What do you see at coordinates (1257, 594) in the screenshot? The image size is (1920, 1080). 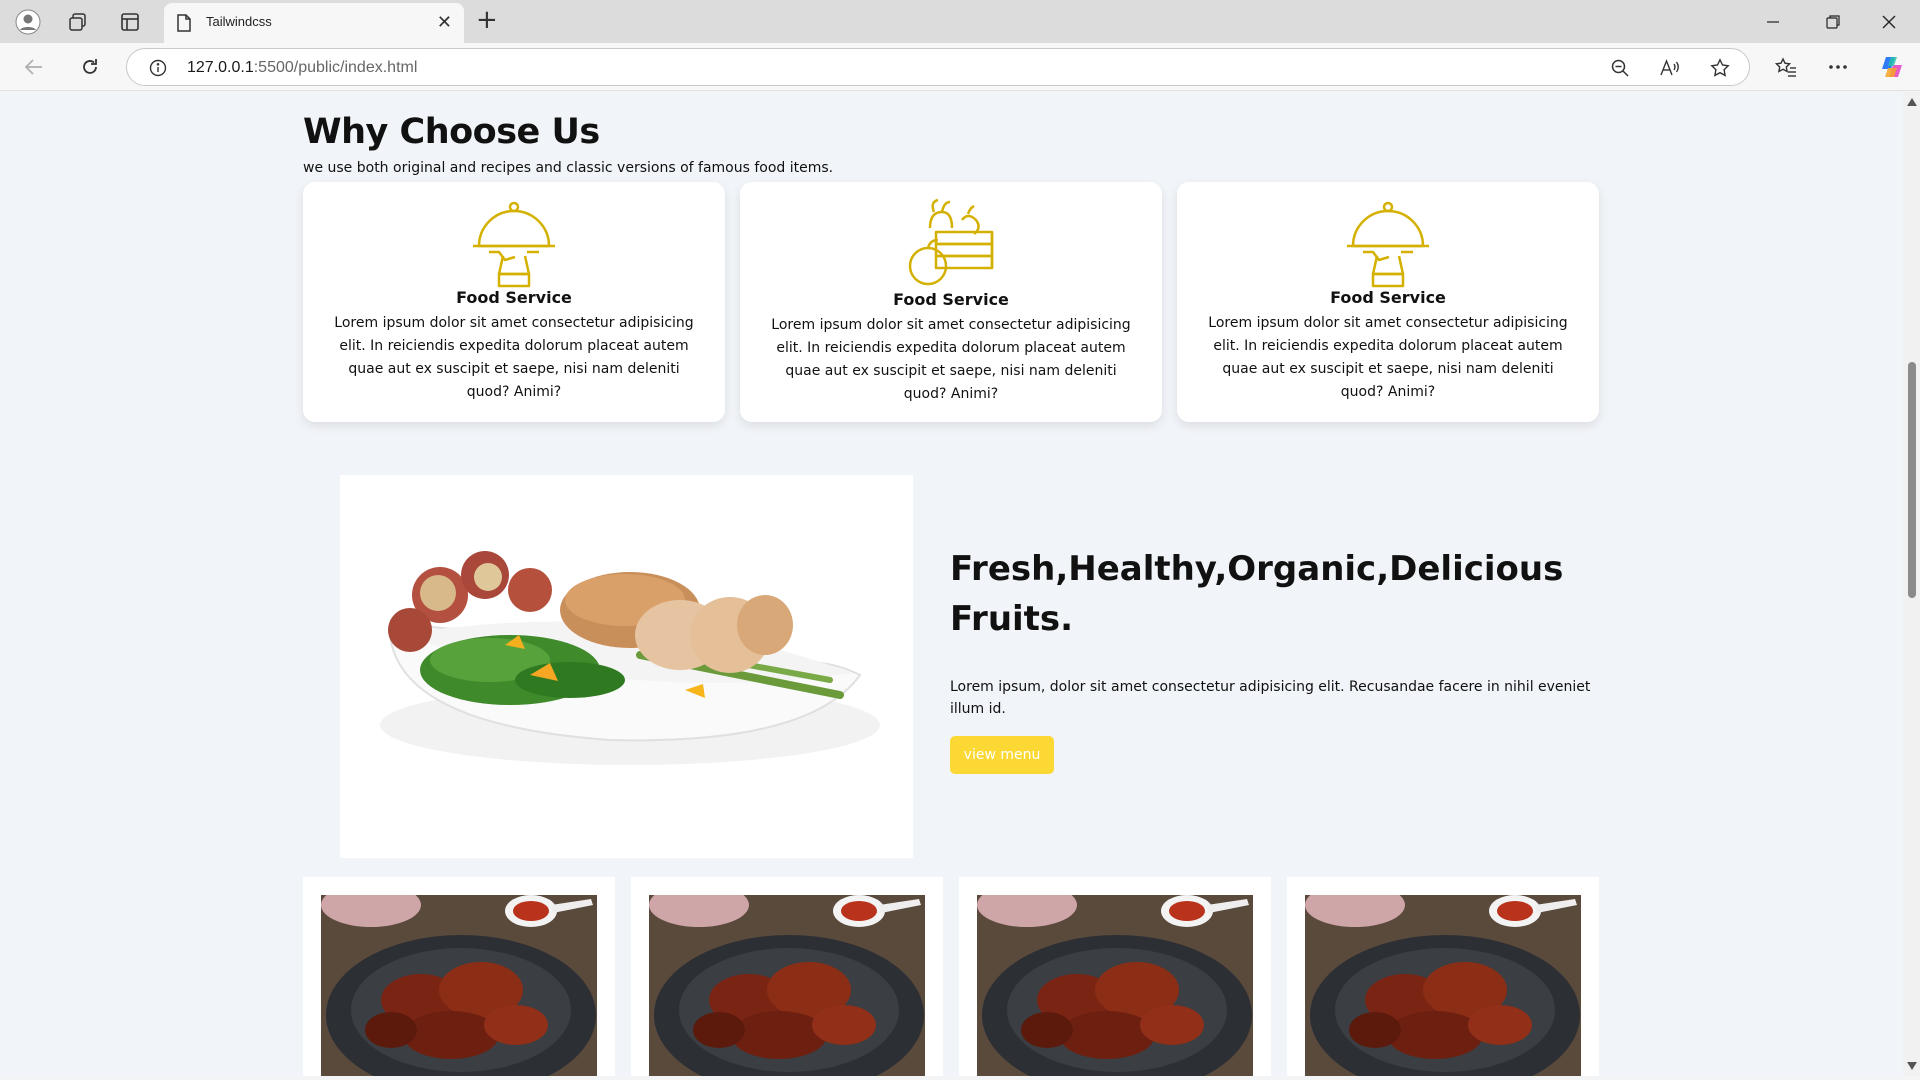 I see `hero-title: Fresh,Healthy,Organic,Delicious Fruits.` at bounding box center [1257, 594].